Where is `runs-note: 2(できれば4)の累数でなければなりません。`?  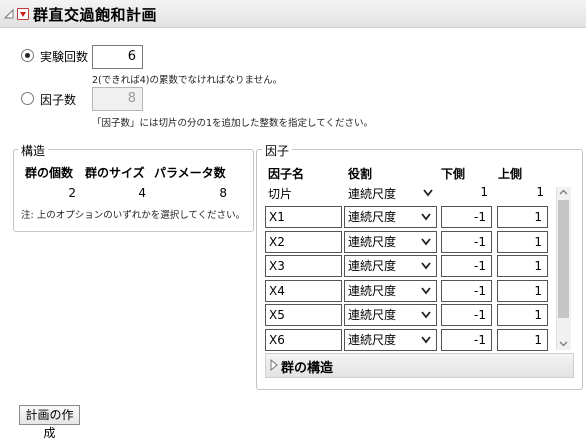
runs-note: 2(できれば4)の累数でなければなりません。 is located at coordinates (187, 80).